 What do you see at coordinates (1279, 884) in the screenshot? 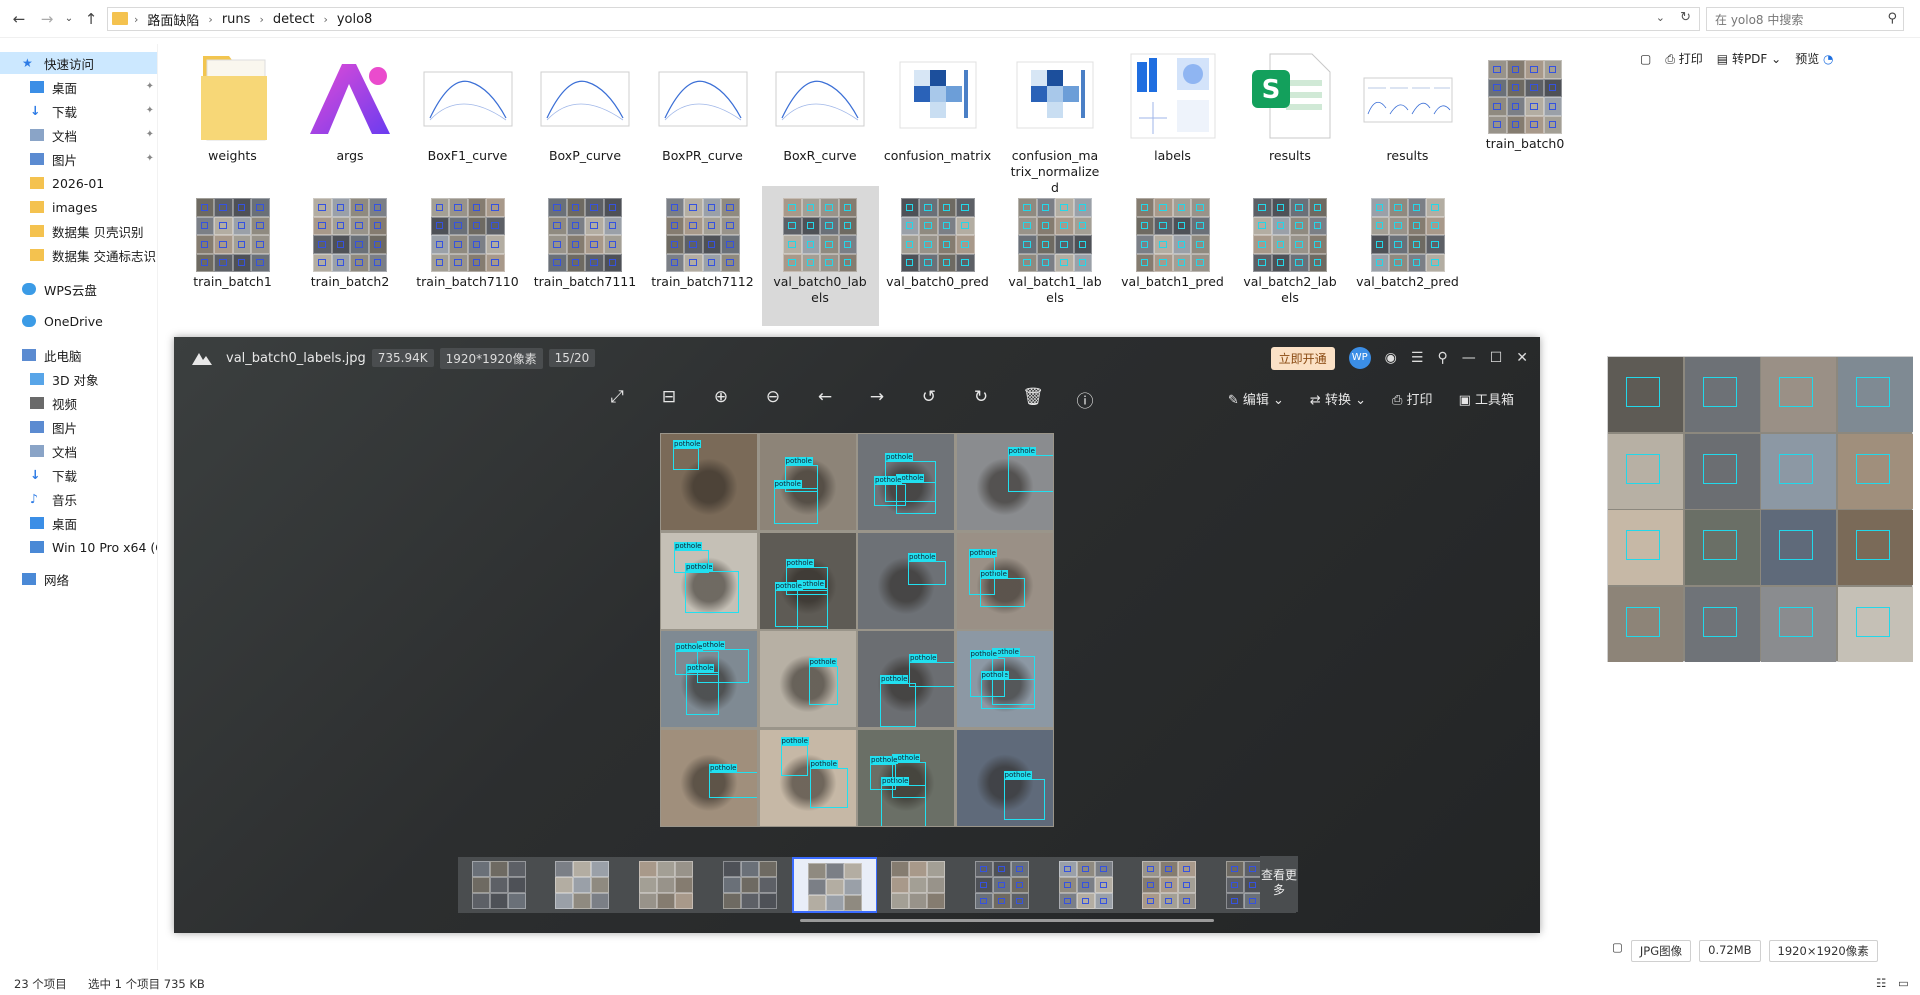
I see `view-more-button: 查看更多` at bounding box center [1279, 884].